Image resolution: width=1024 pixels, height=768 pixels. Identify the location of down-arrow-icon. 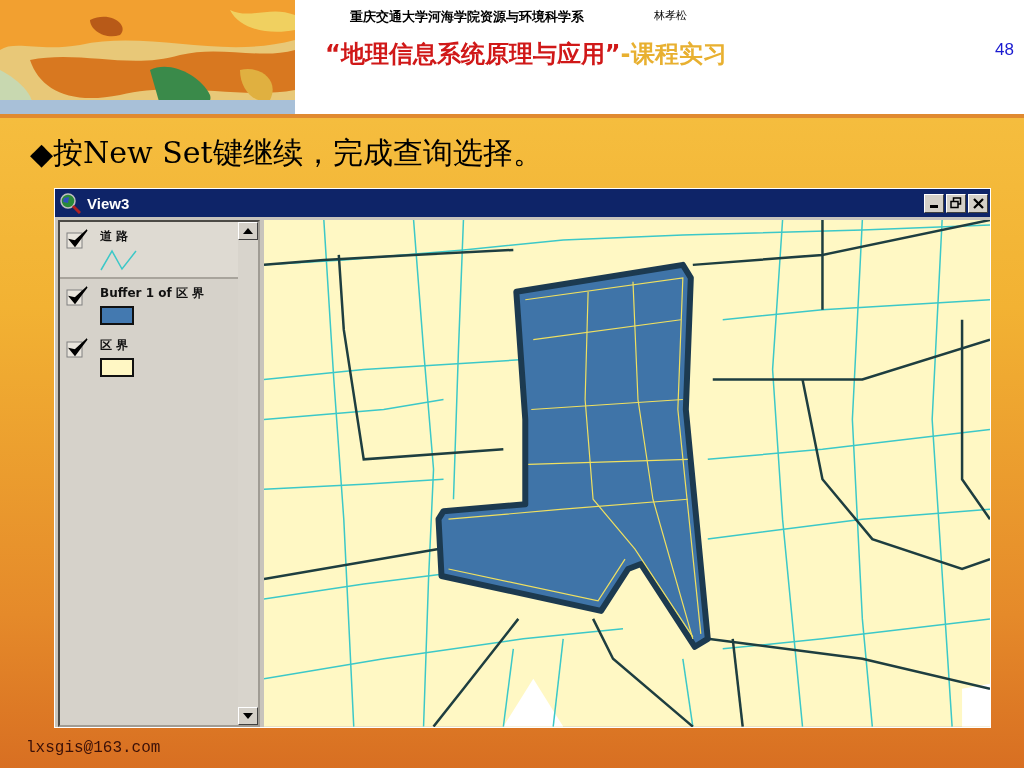
(248, 716).